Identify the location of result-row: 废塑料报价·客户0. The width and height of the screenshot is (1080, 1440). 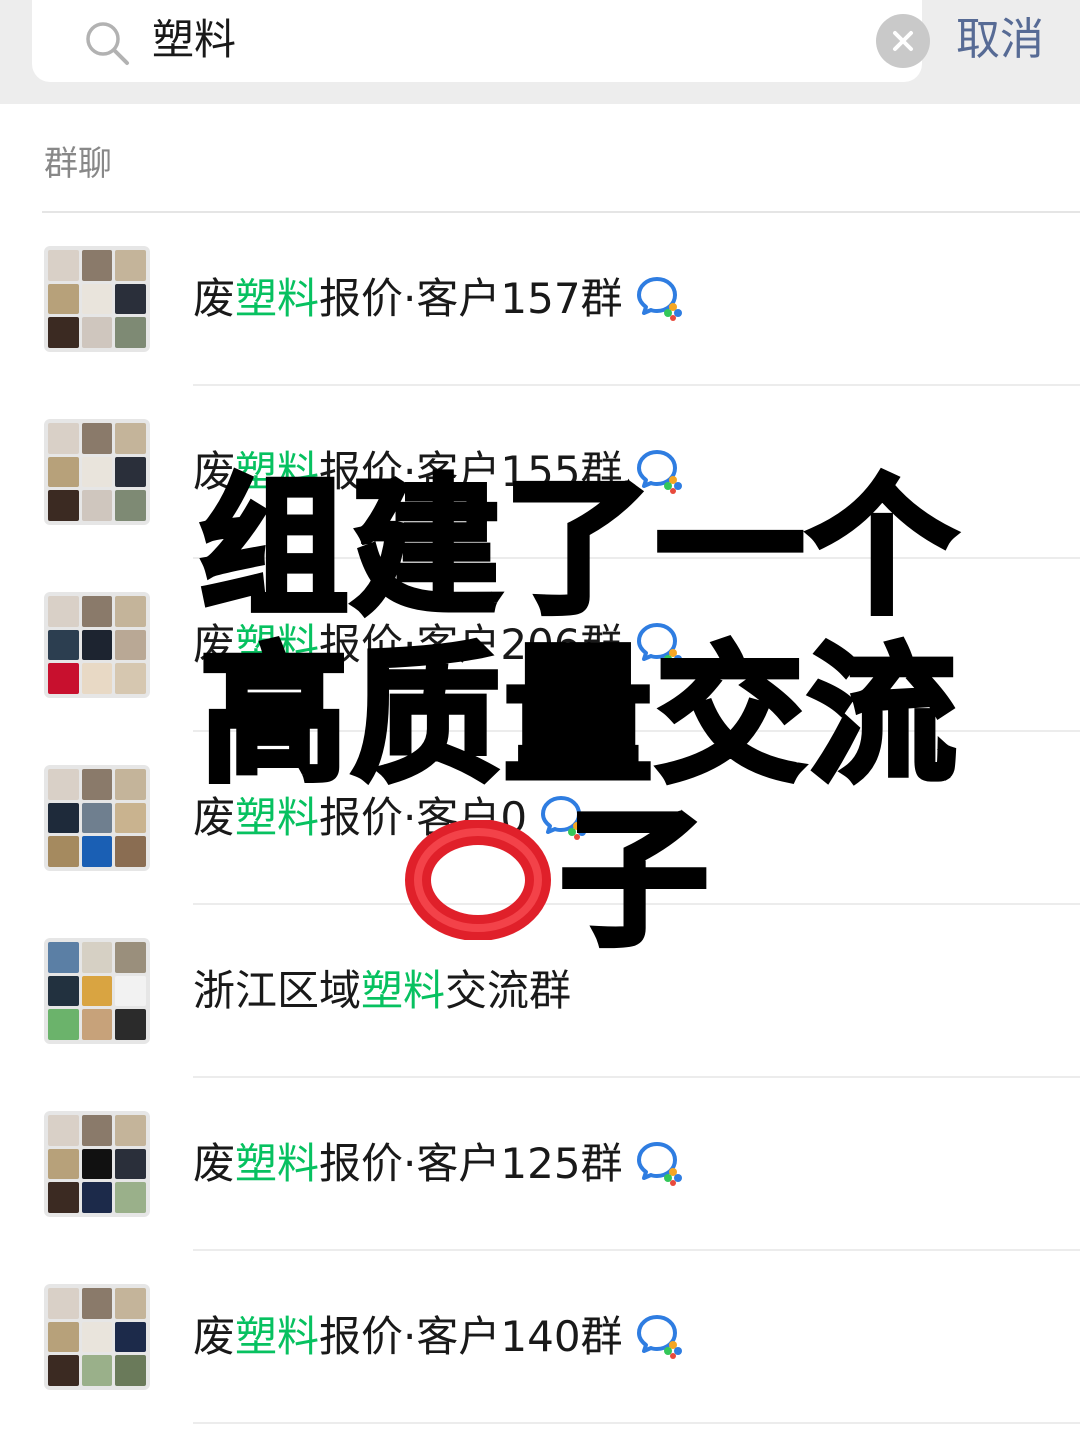
(540, 818).